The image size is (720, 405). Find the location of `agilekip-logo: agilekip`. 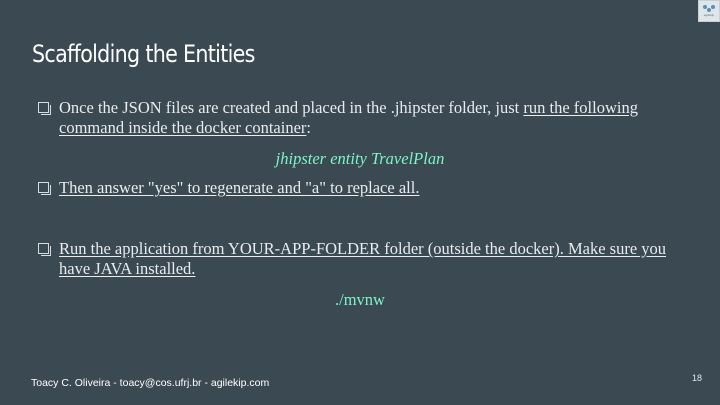

agilekip-logo: agilekip is located at coordinates (709, 11).